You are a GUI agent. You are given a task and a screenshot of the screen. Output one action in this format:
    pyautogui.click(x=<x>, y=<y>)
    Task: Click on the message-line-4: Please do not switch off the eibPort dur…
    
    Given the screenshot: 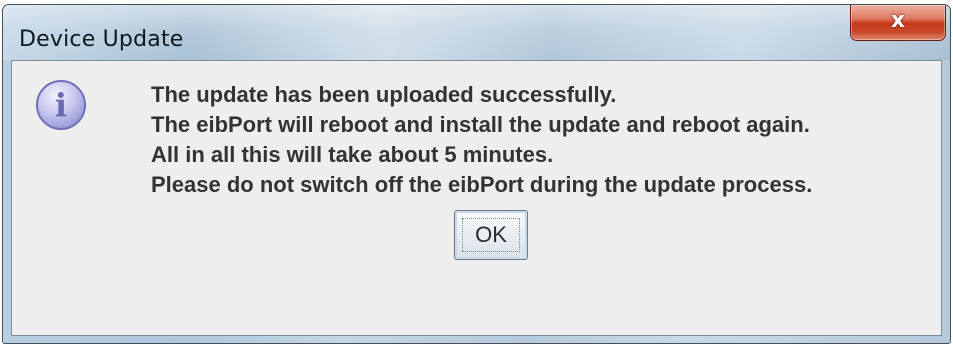 What is the action you would take?
    pyautogui.click(x=482, y=184)
    